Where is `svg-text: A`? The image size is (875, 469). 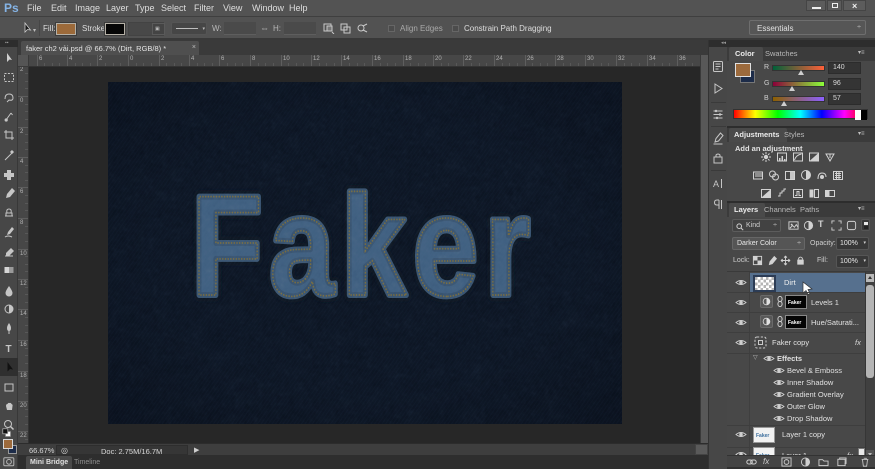
svg-text: A is located at coordinates (716, 184).